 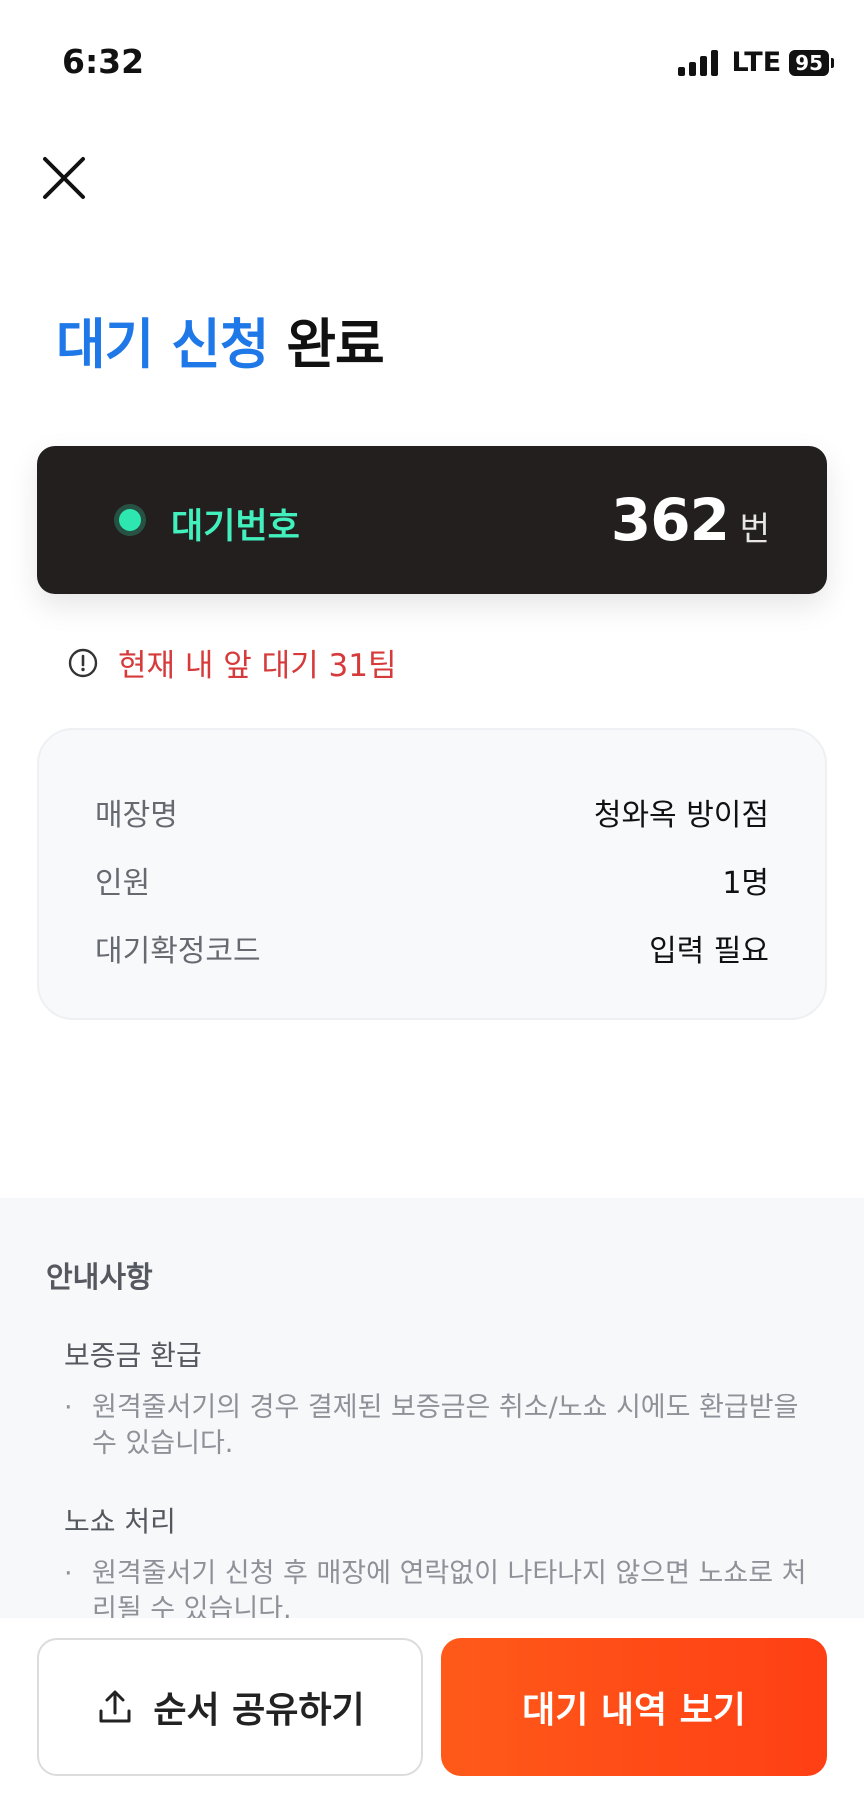 What do you see at coordinates (432, 812) in the screenshot?
I see `info-row-store: 매장명 청와옥 방이점` at bounding box center [432, 812].